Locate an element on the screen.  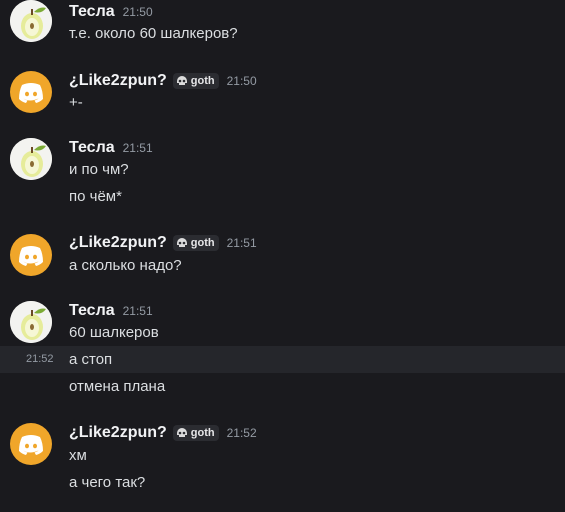
message-text: по чём* is located at coordinates (95, 196).